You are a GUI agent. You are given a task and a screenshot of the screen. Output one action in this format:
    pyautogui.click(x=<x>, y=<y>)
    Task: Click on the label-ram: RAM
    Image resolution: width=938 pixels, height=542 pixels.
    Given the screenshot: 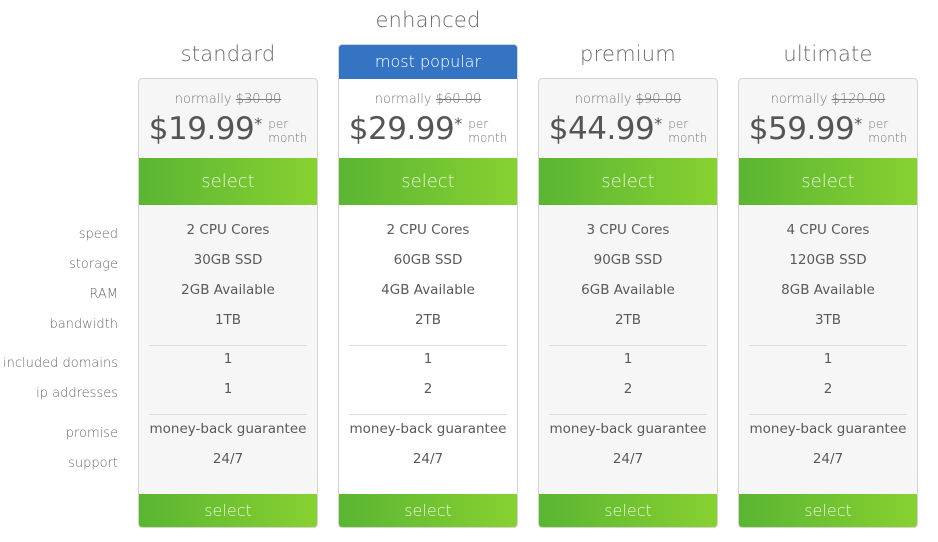 What is the action you would take?
    pyautogui.click(x=103, y=294)
    